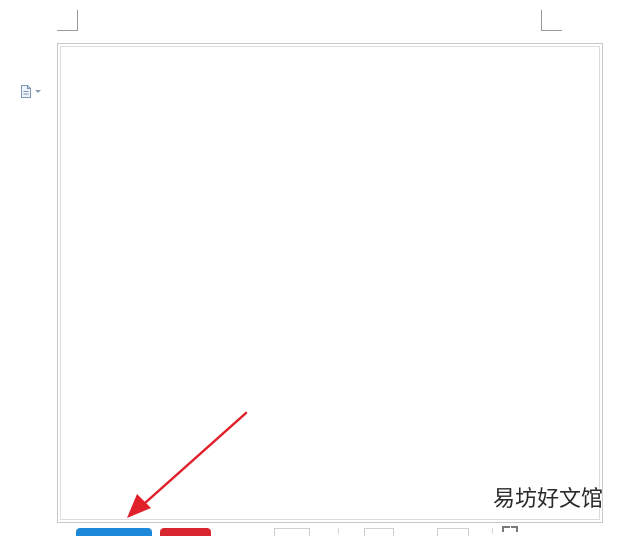 The image size is (640, 536). Describe the element at coordinates (32, 91) in the screenshot. I see `document-dropdown-button` at that location.